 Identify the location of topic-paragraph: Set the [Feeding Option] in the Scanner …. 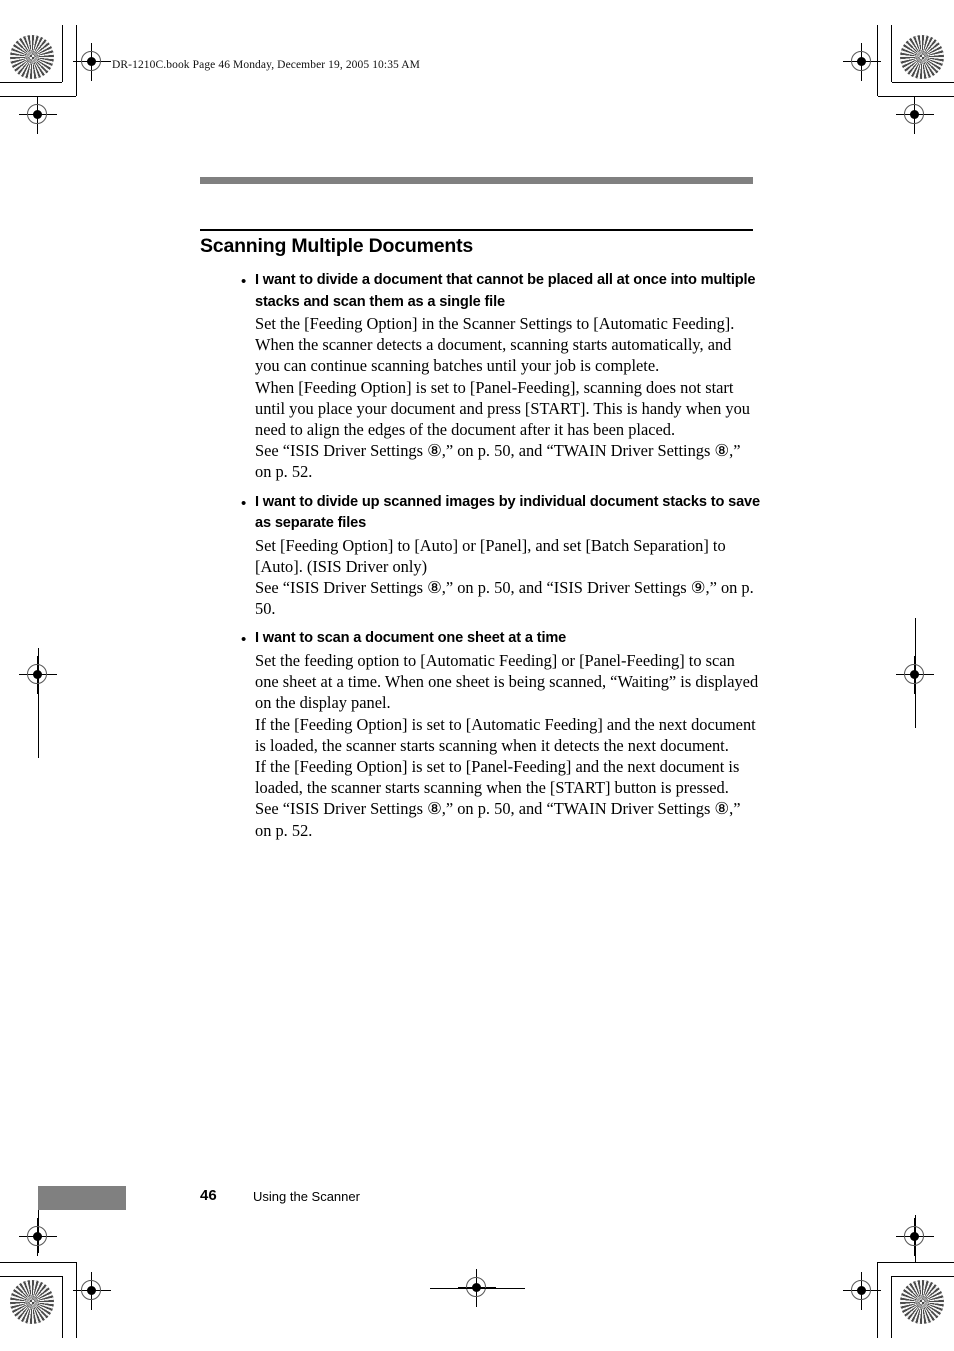
(495, 345).